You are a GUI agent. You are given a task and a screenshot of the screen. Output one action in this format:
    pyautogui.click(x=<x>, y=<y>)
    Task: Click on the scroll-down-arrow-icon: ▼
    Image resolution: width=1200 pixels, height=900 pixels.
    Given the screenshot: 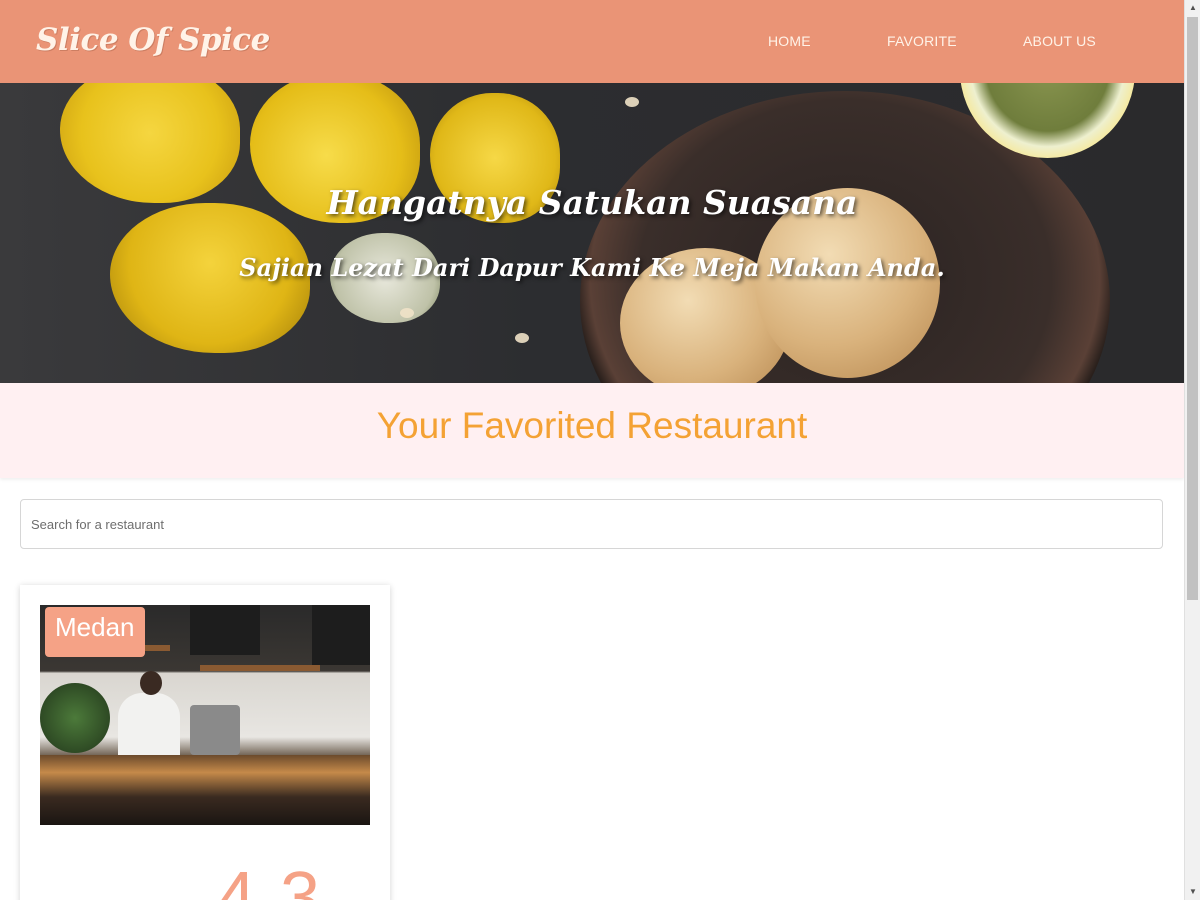 What is the action you would take?
    pyautogui.click(x=1192, y=892)
    